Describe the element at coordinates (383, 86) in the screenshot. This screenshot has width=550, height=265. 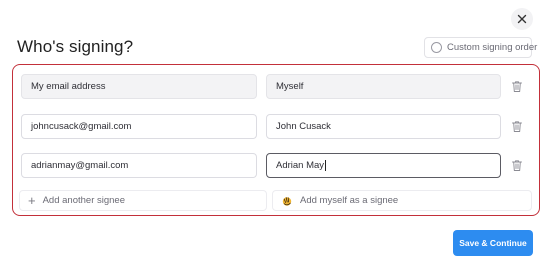
I see `signer-name-field: Myself` at that location.